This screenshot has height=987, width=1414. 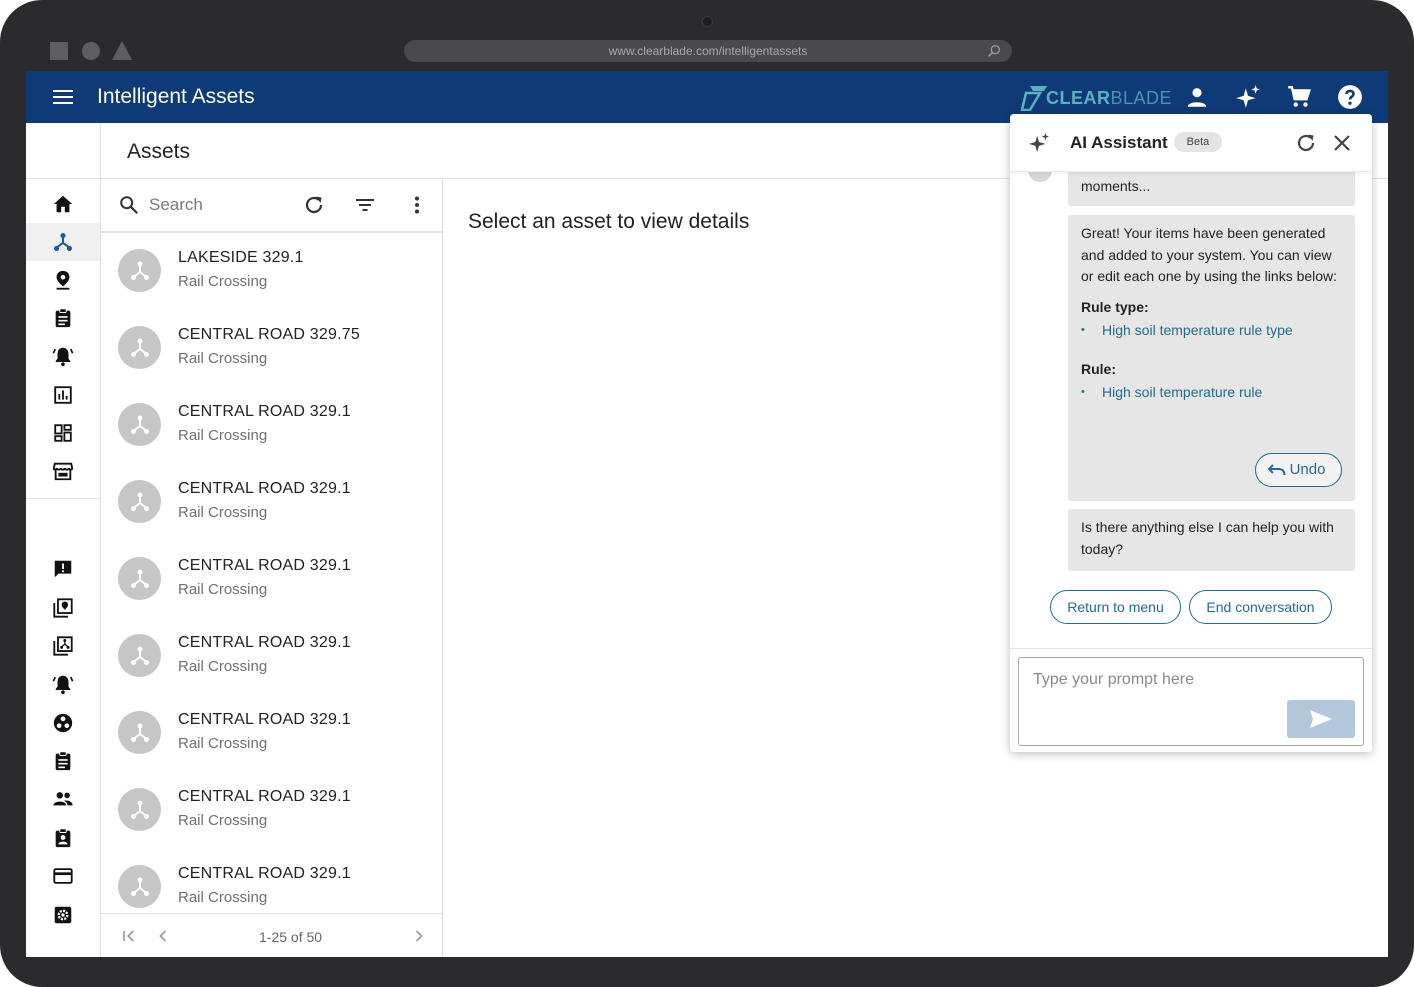 I want to click on close-icon, so click(x=1342, y=143).